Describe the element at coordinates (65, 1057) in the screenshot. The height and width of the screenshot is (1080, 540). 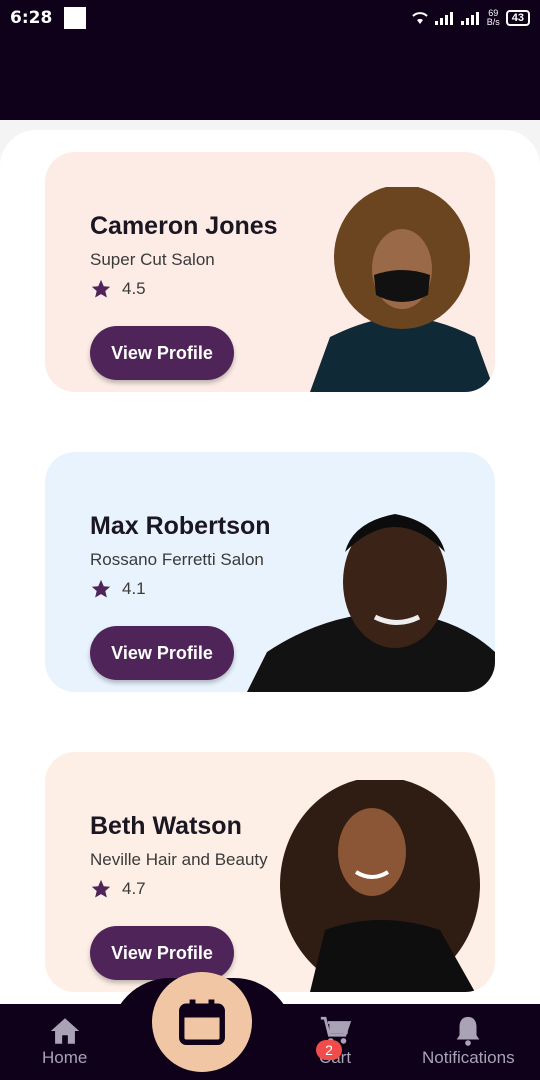
I see `nav-home-label: Home` at that location.